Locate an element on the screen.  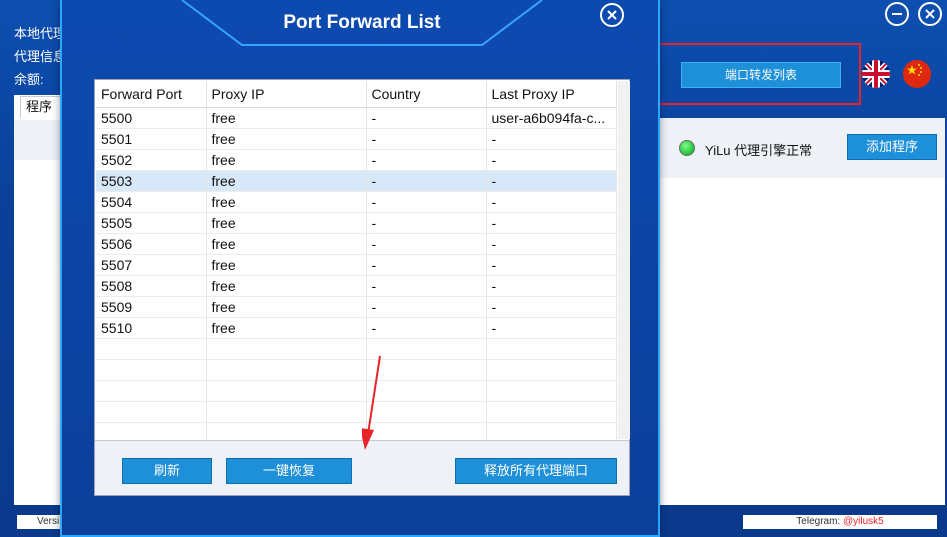
cell-port: 5509 is located at coordinates (151, 307).